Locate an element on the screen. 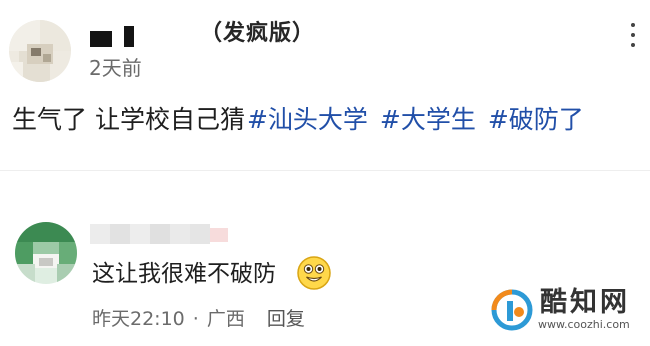 This screenshot has width=650, height=346. commenter-avatar is located at coordinates (46, 253).